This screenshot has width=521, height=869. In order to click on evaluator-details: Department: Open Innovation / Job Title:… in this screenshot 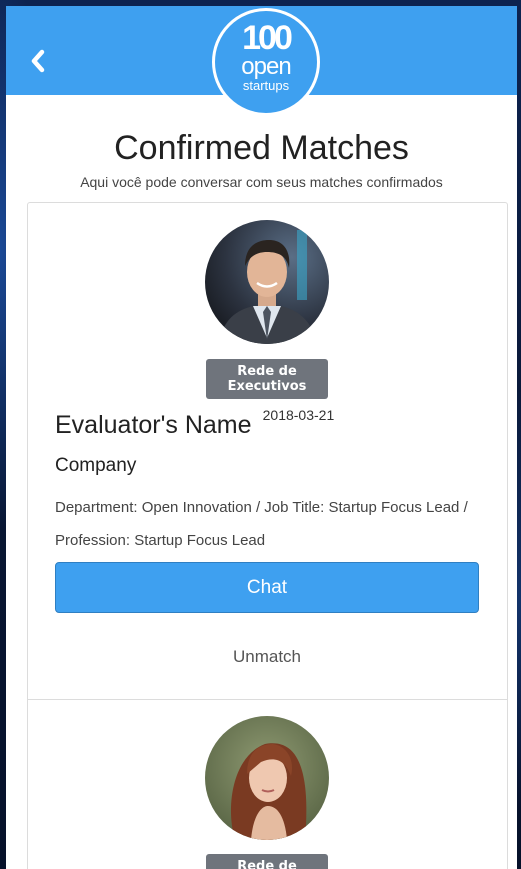, I will do `click(261, 524)`.